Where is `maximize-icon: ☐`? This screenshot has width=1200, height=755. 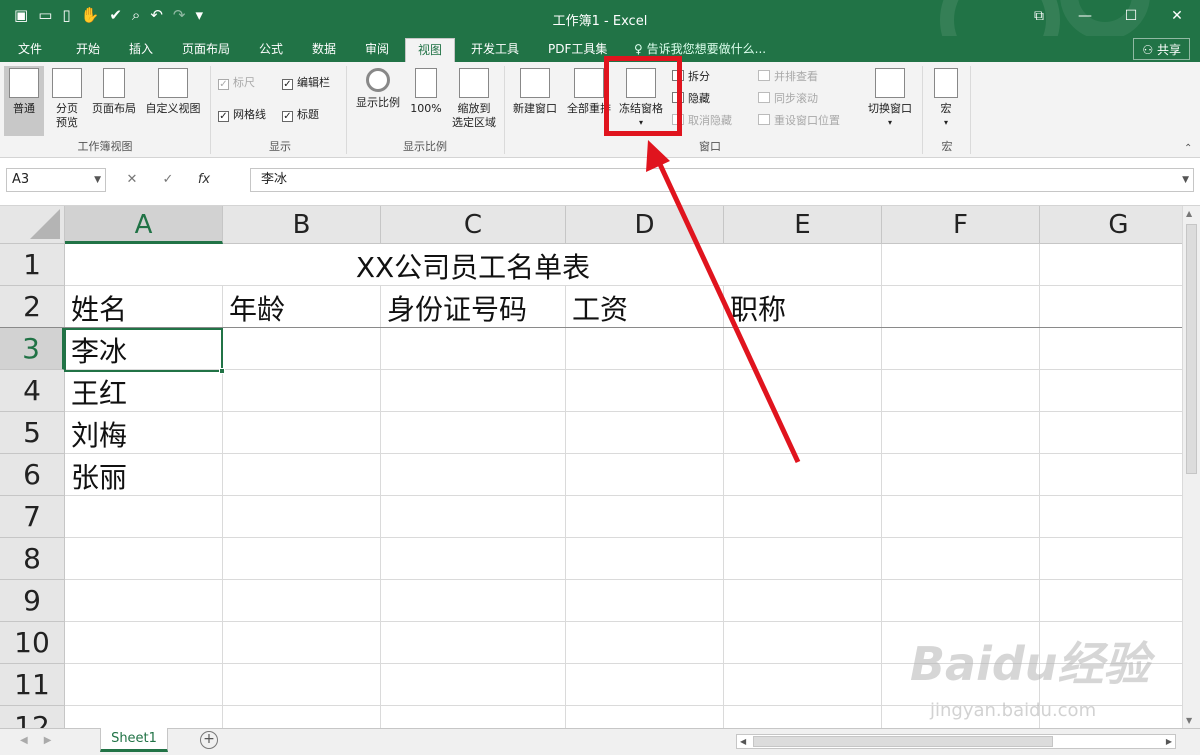
maximize-icon: ☐ is located at coordinates (1131, 16).